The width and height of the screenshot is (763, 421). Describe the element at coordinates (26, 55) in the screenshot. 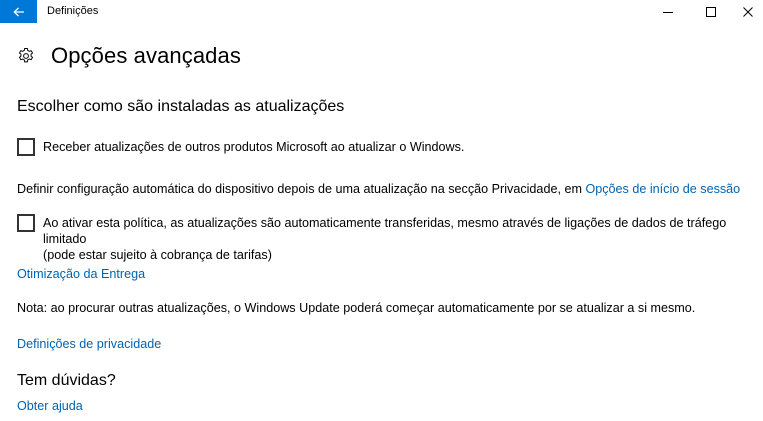

I see `gear-icon` at that location.